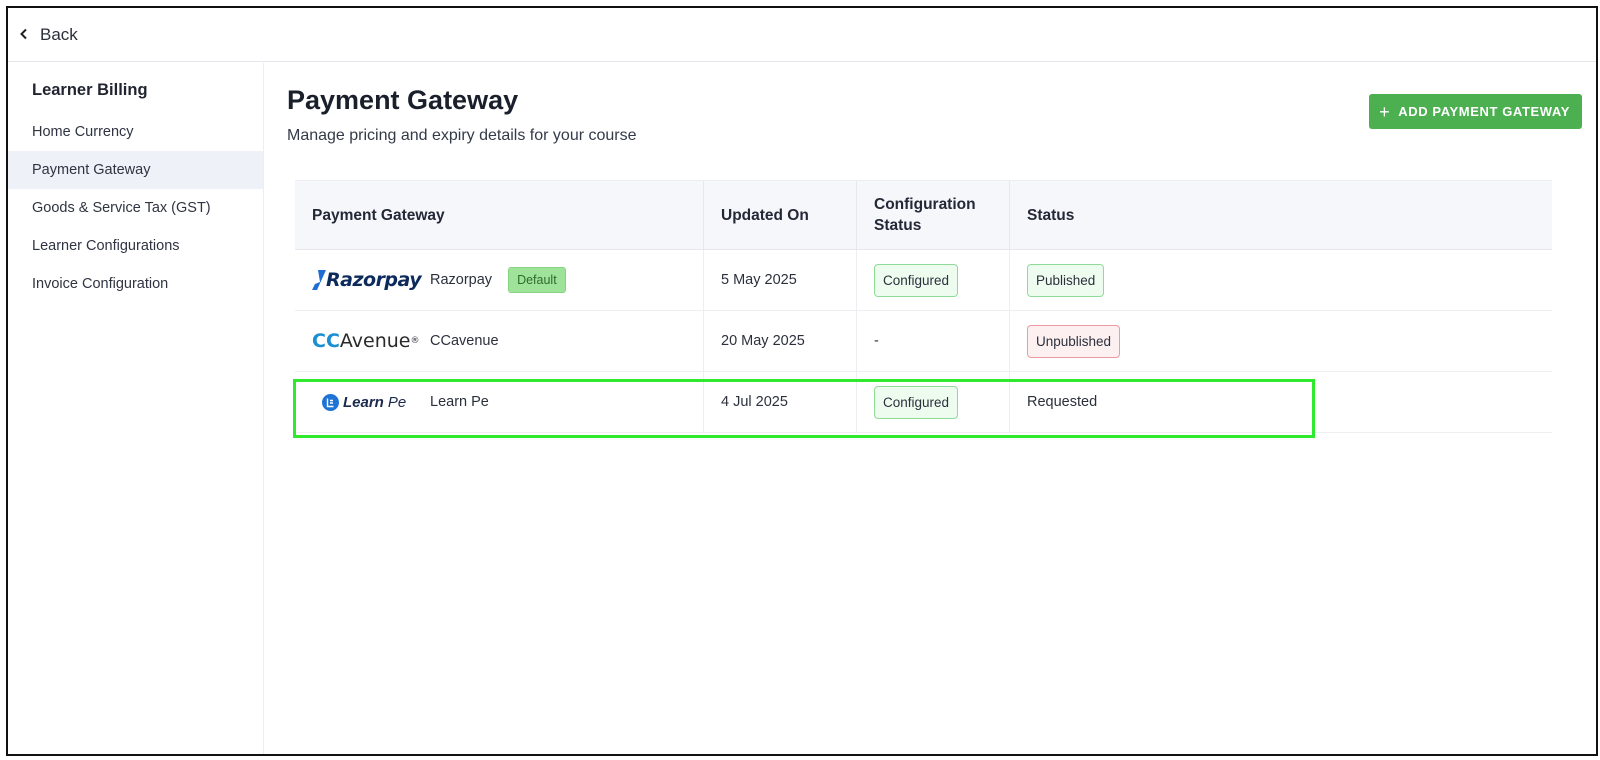  I want to click on learnpe-logo-learn: Learn, so click(363, 402).